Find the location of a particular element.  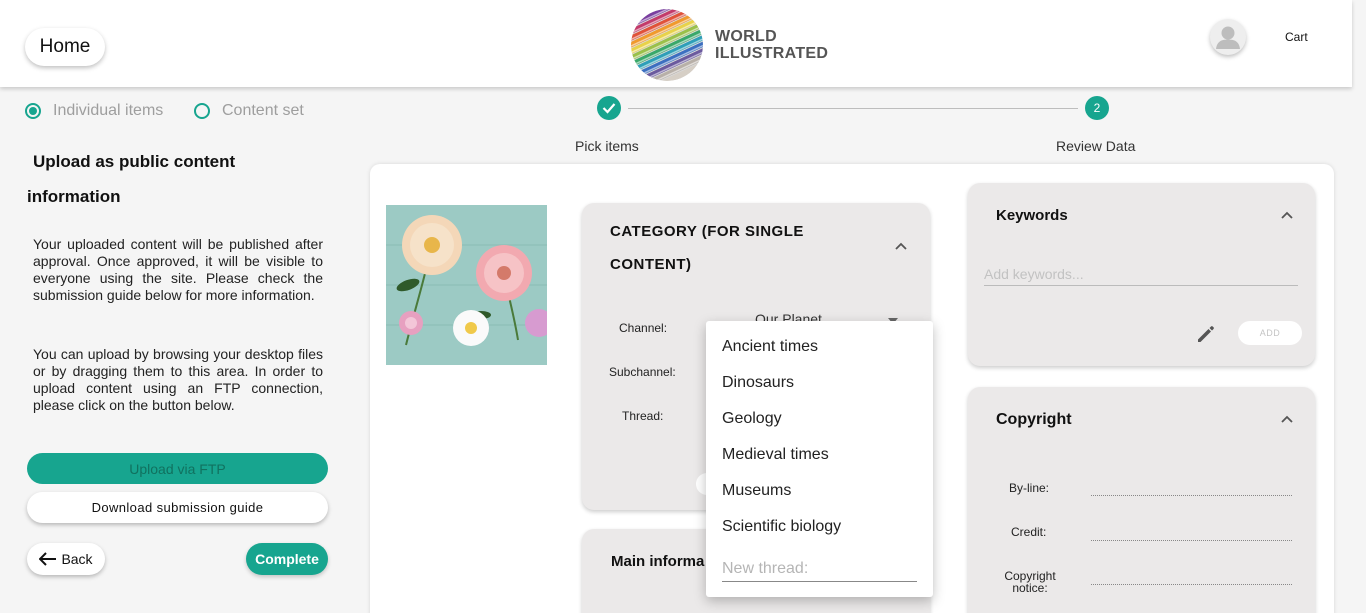

upload-title: Upload as public content information is located at coordinates (177, 179).